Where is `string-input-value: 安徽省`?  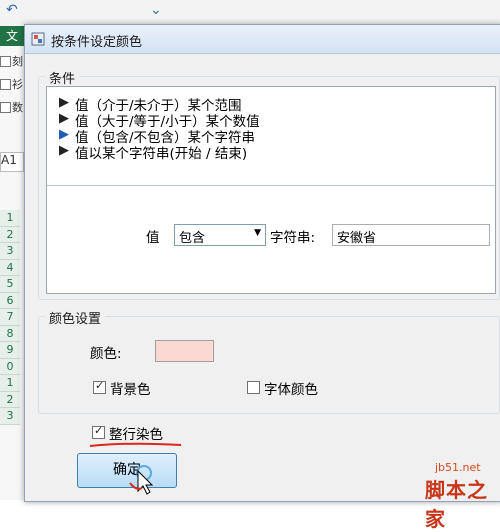 string-input-value: 安徽省 is located at coordinates (357, 238).